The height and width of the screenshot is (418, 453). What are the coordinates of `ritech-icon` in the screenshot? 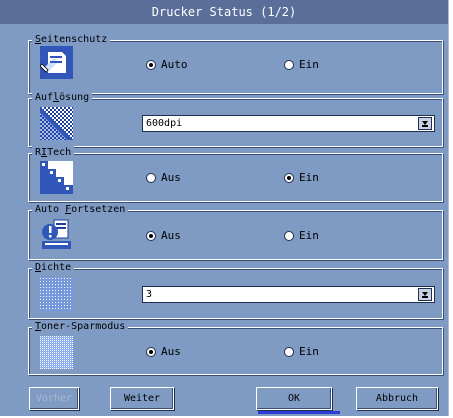 It's located at (56, 177).